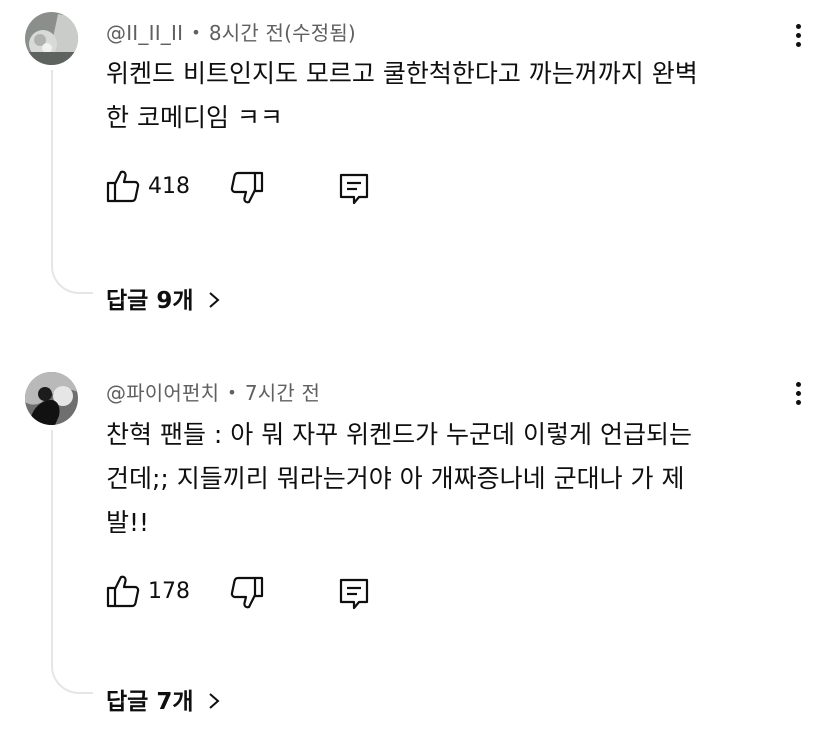 This screenshot has height=735, width=823. I want to click on comment-meta: @II_II_II • 8시간 전(수정됨), so click(231, 31).